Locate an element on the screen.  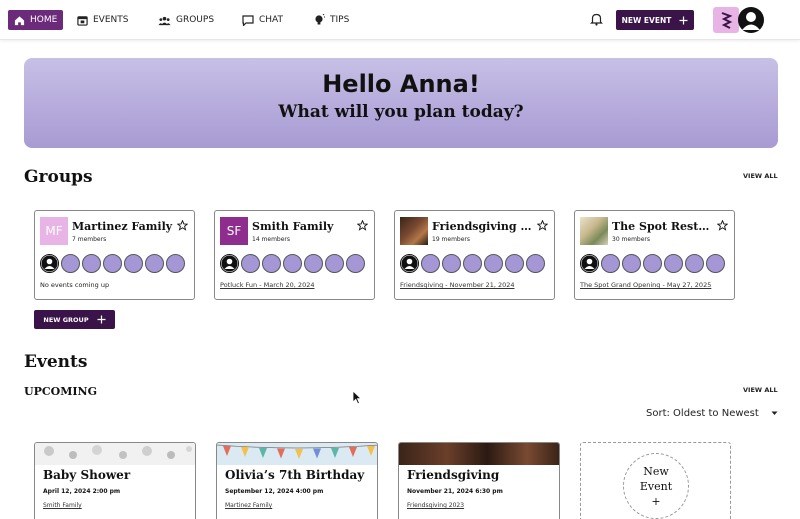
event-title: Friendsgiving is located at coordinates (453, 475).